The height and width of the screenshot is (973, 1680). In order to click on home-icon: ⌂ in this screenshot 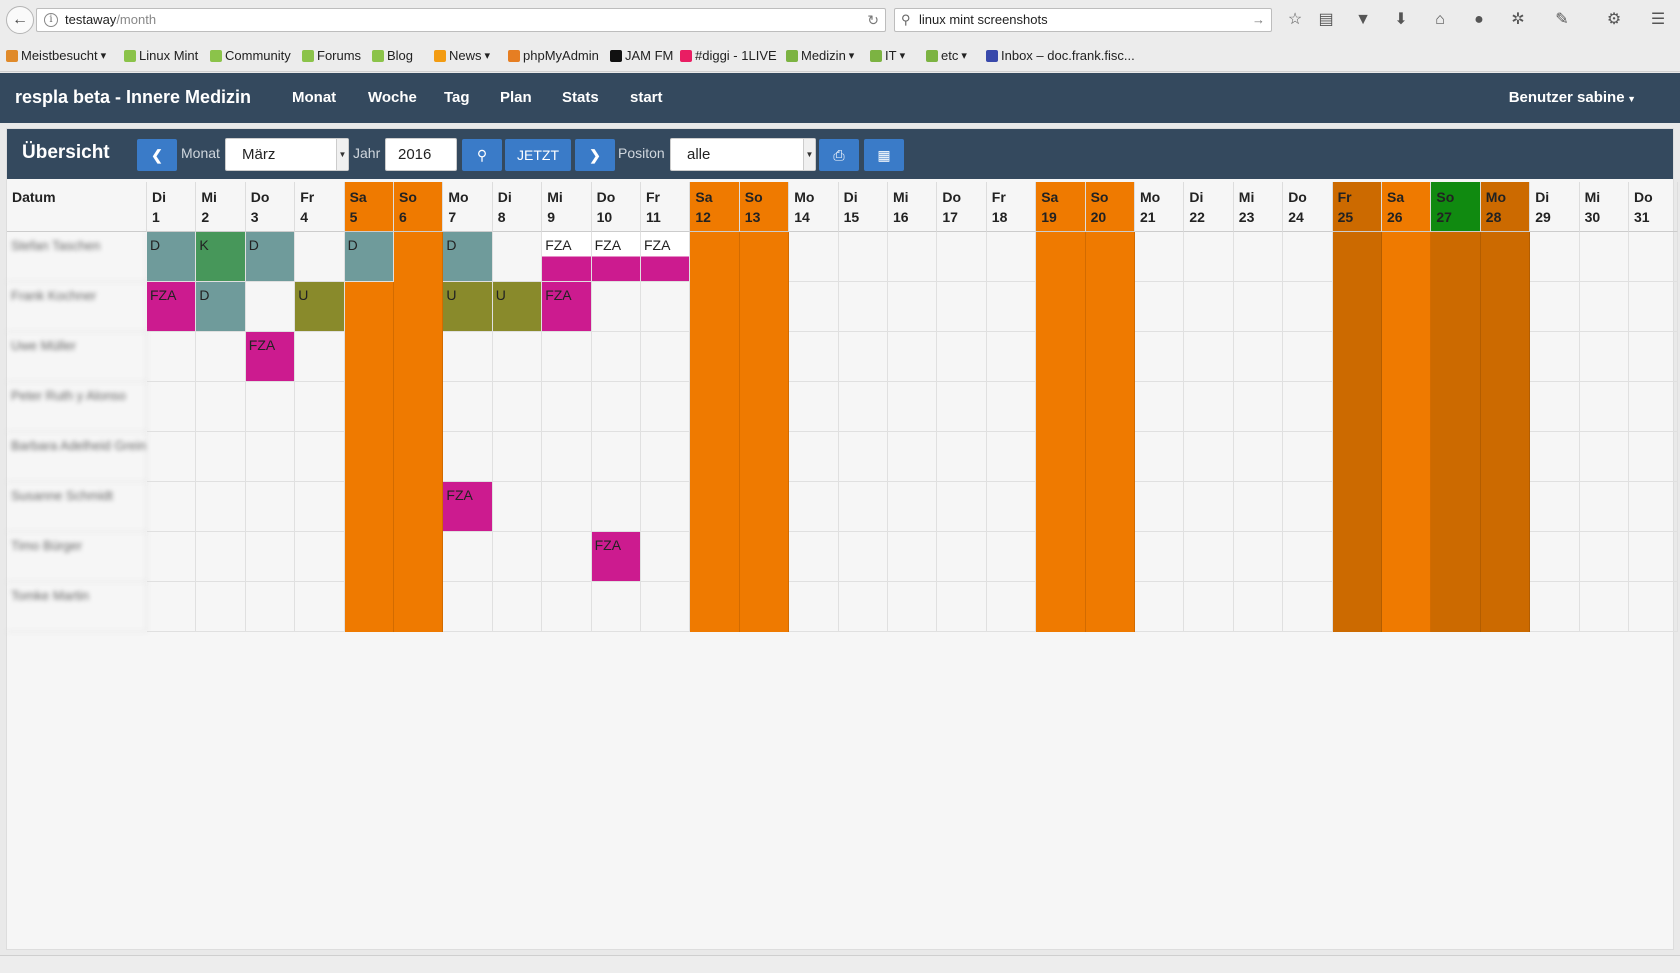, I will do `click(1440, 20)`.